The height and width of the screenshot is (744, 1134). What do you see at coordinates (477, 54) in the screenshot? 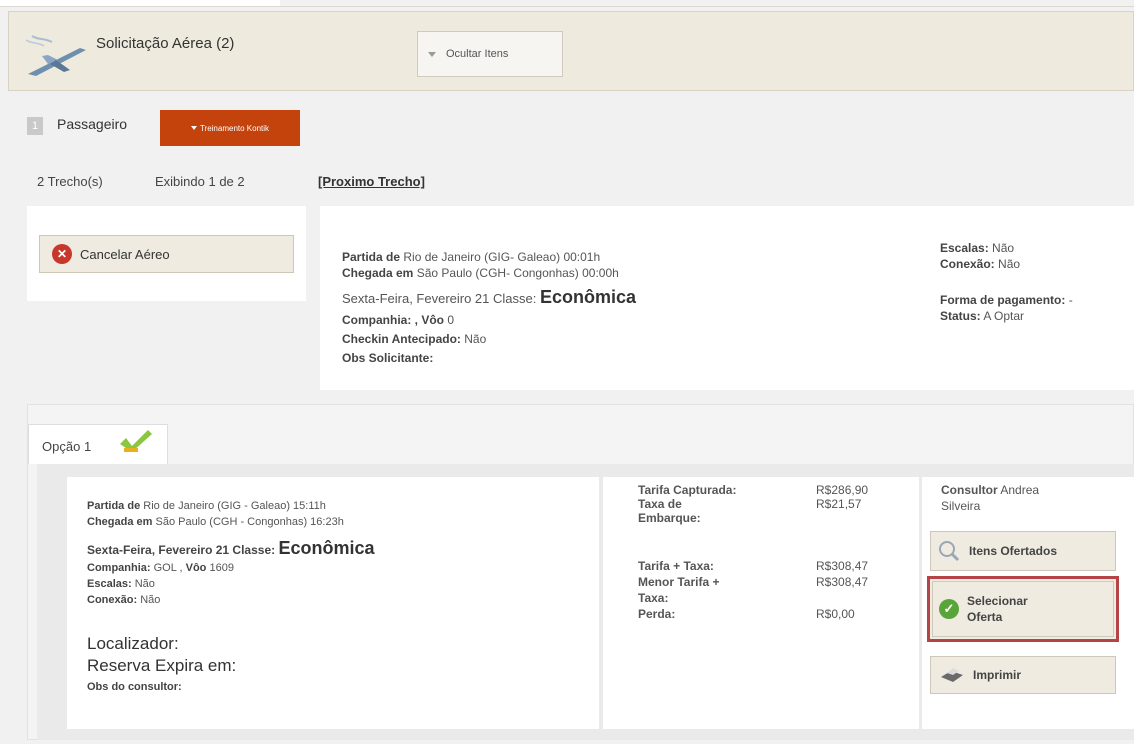
I see `hide-items-label: Ocultar Itens` at bounding box center [477, 54].